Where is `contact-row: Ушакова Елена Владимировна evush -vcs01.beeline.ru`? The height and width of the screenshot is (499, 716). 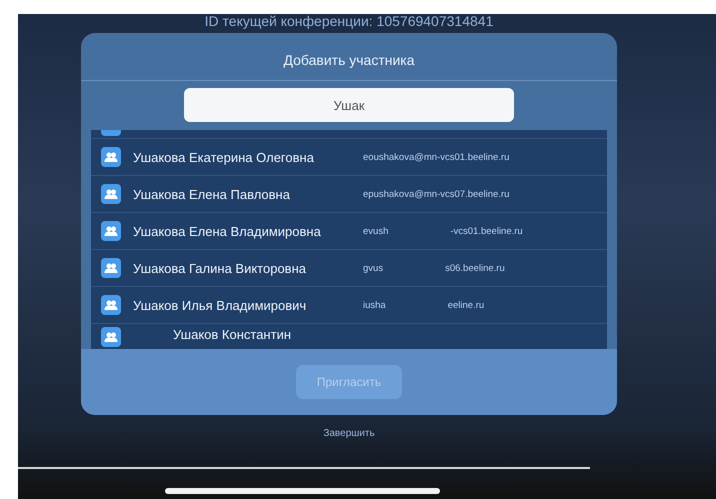 contact-row: Ушакова Елена Владимировна evush -vcs01.beeline.ru is located at coordinates (349, 231).